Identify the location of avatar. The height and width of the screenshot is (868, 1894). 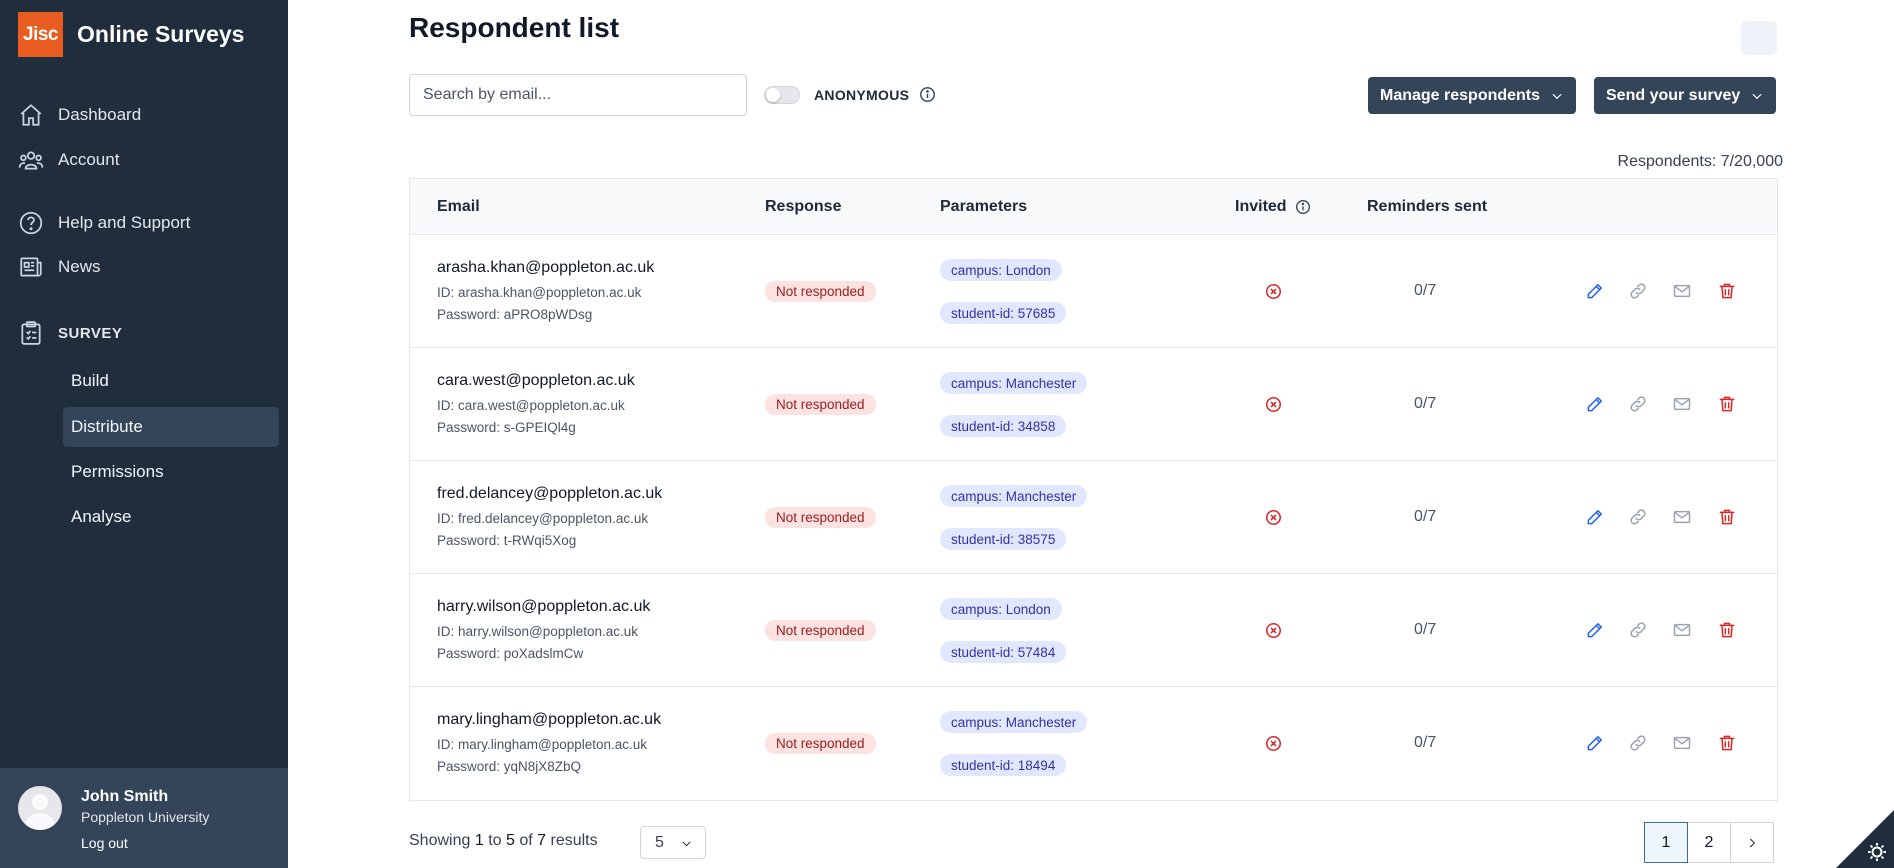
(40, 808).